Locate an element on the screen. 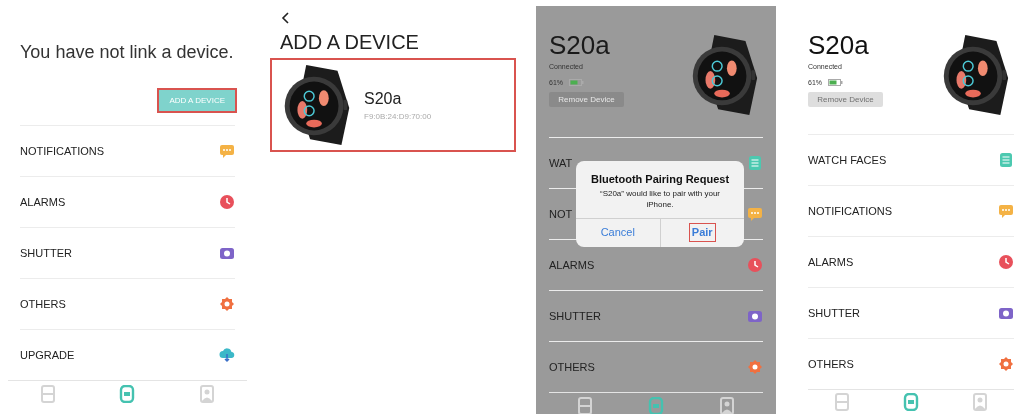 The width and height of the screenshot is (1030, 414). device-address: F9:0B:24:D9:70:00 is located at coordinates (398, 117).